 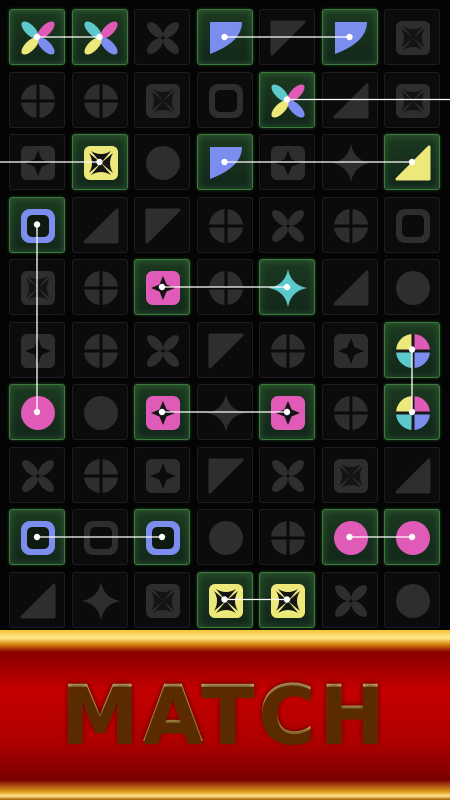 I want to click on tile-r5-c6-quad-circle-icon, so click(x=412, y=349).